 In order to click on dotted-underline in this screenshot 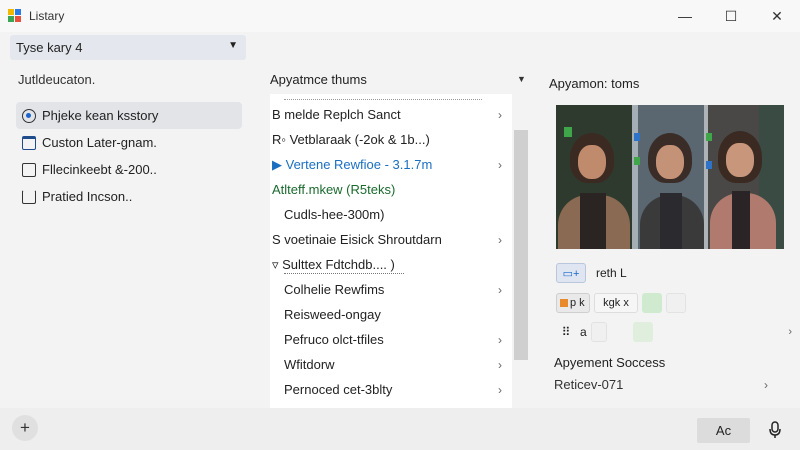, I will do `click(344, 273)`.